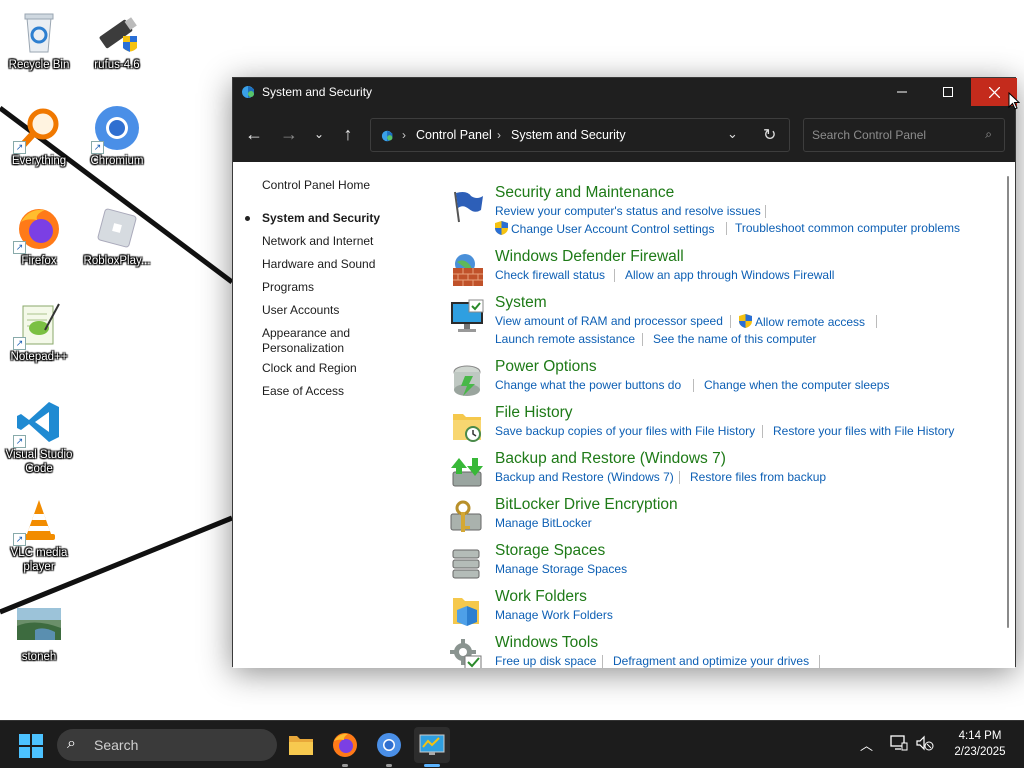 Image resolution: width=1024 pixels, height=768 pixels. What do you see at coordinates (39, 357) in the screenshot?
I see `desktop-icon-label: Notepad++` at bounding box center [39, 357].